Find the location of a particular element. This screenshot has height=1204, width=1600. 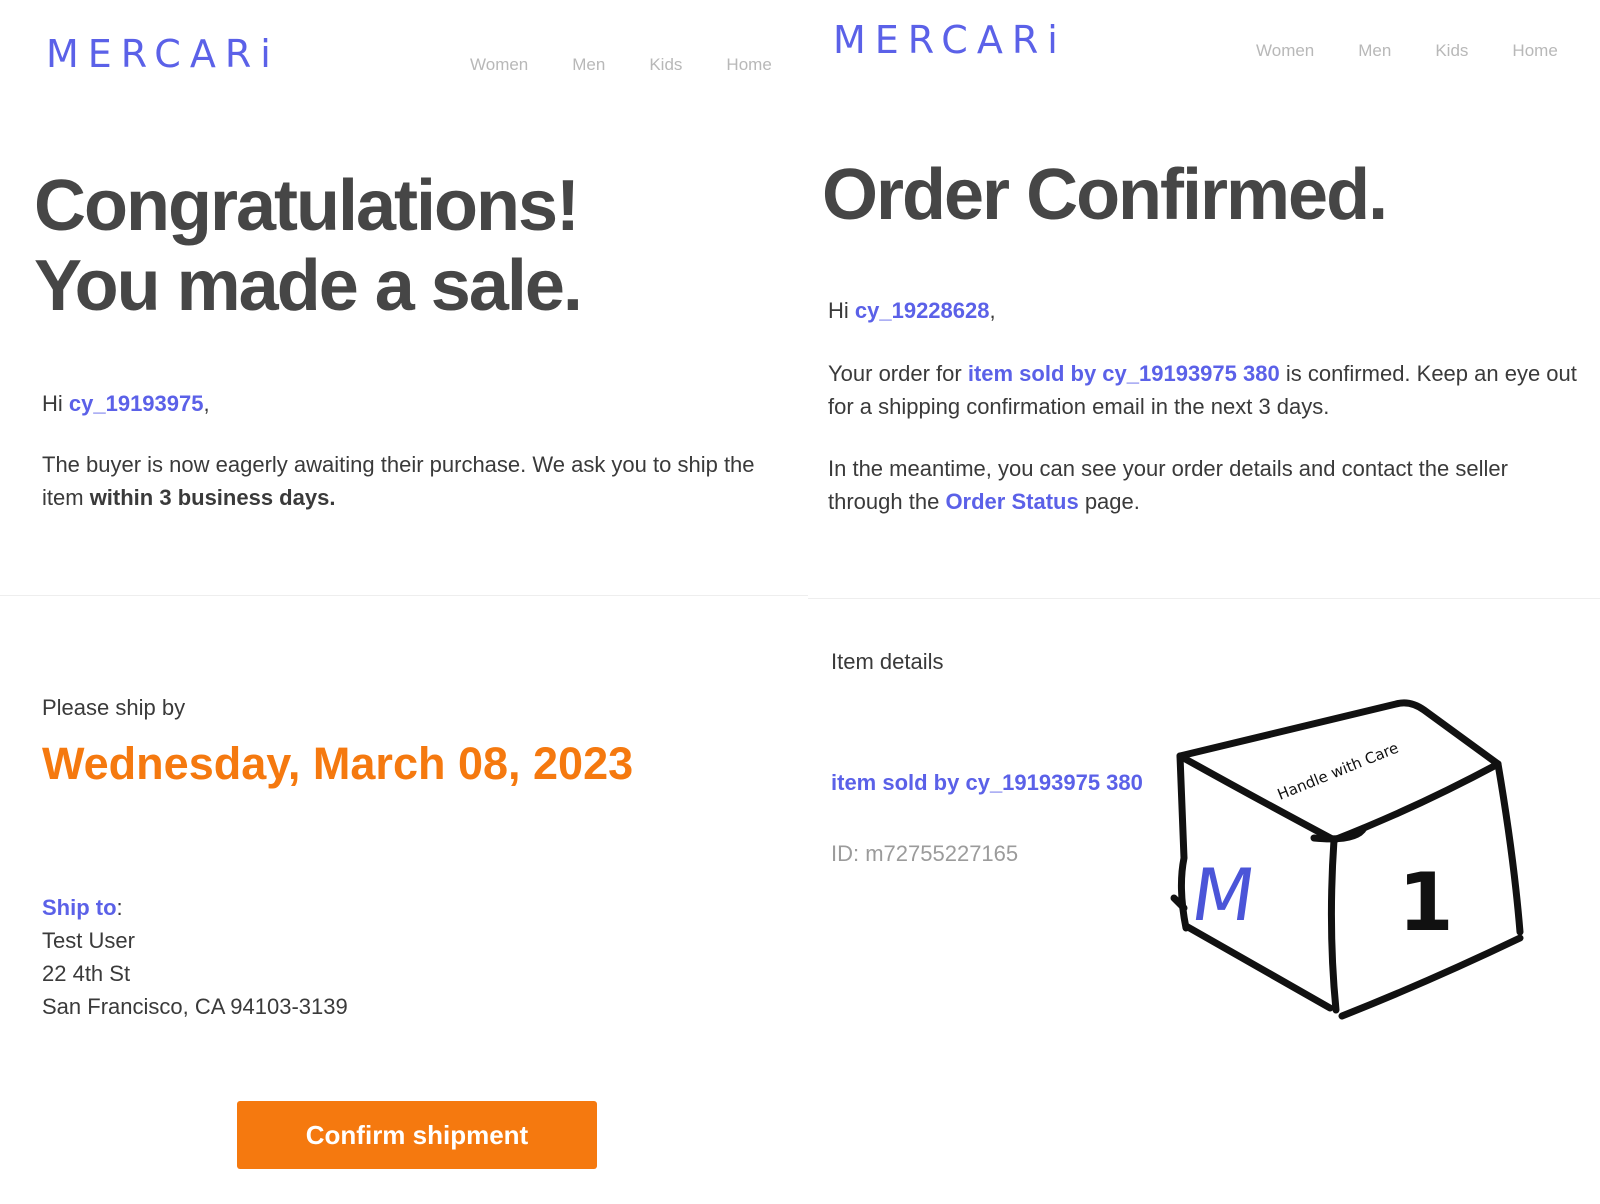

order-prefix: Your order for is located at coordinates (898, 373).